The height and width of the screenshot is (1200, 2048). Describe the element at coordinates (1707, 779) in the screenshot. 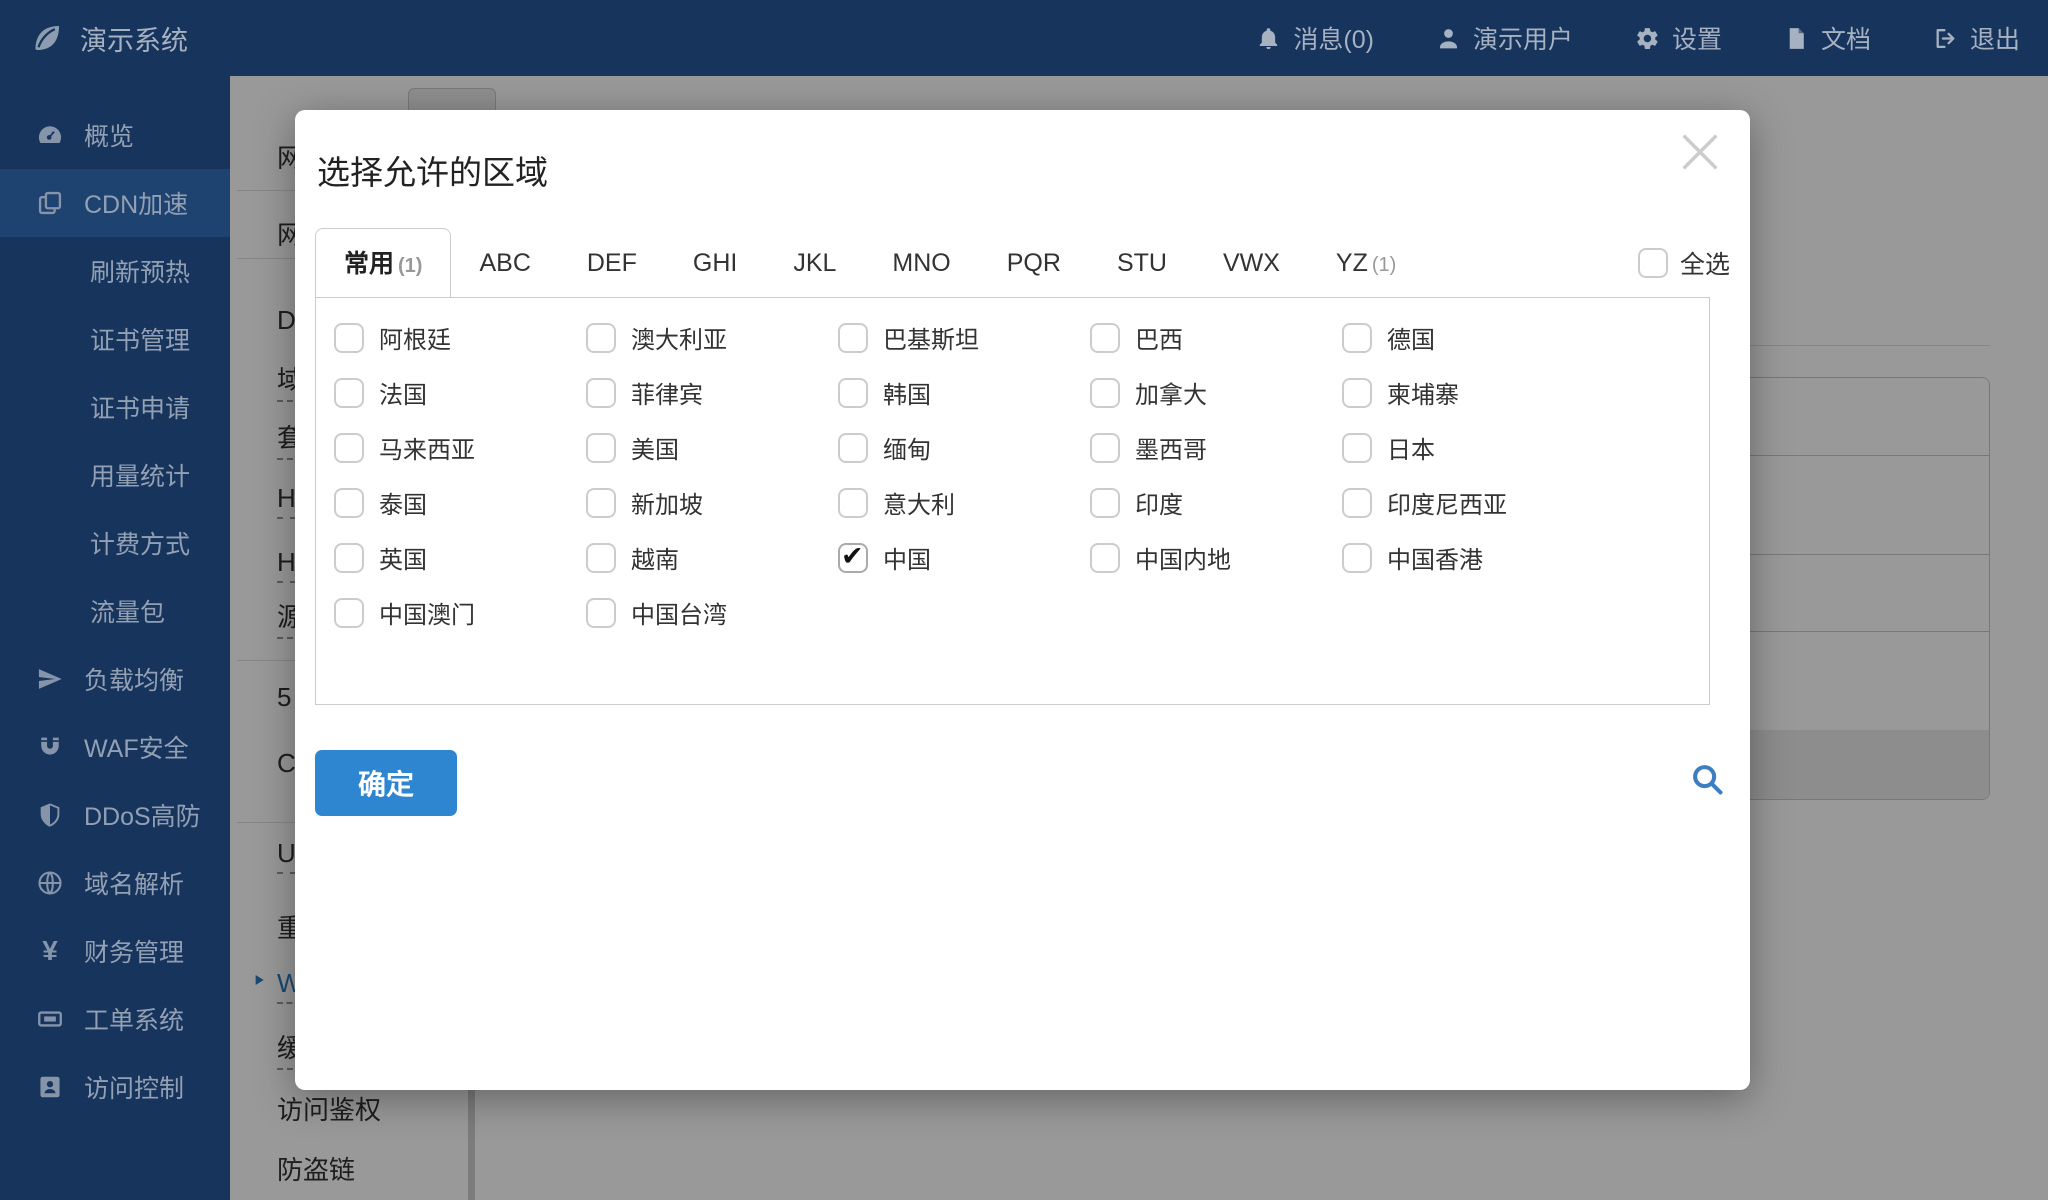

I see `search-icon` at that location.